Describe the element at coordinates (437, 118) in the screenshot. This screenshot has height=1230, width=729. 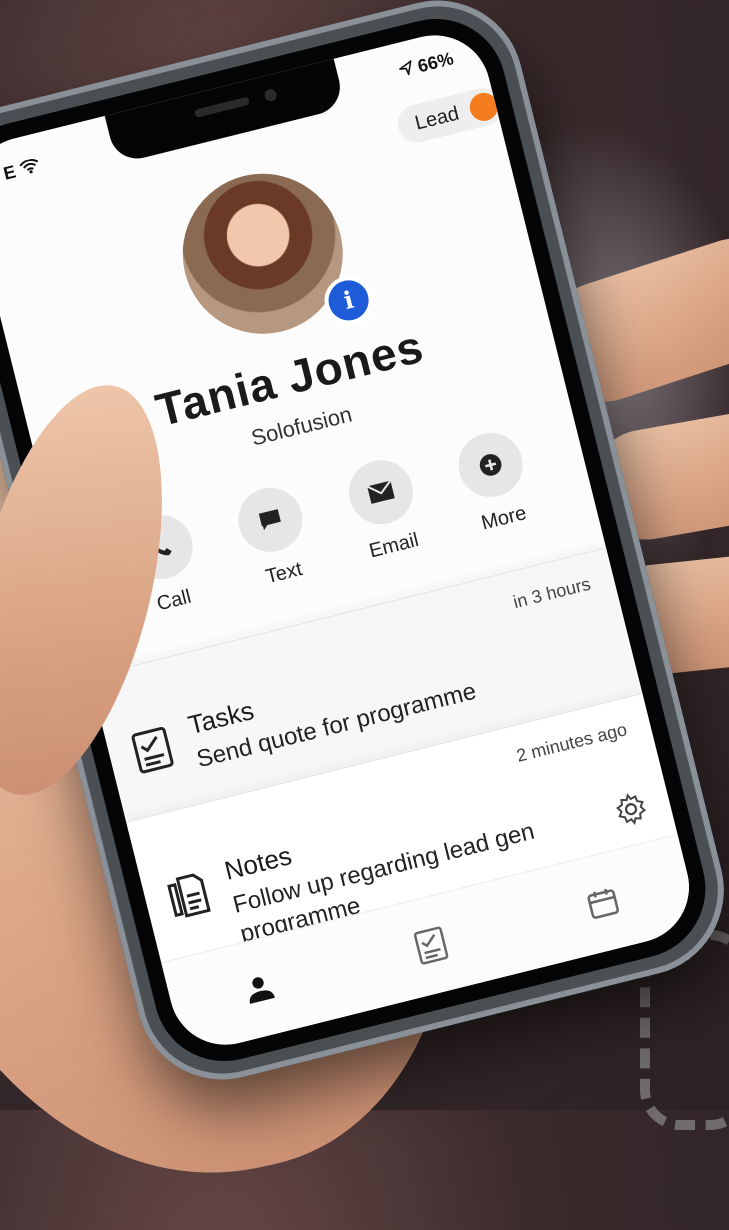
I see `lead-label: Lead` at that location.